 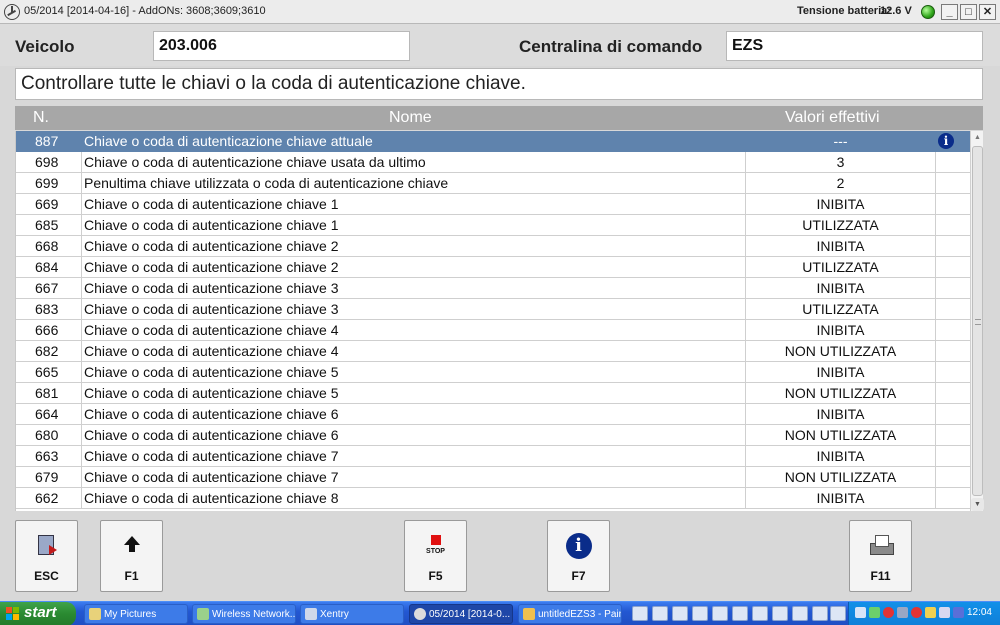 I want to click on taskbar-item-label: untitledEZS3 - Paint, so click(x=580, y=614).